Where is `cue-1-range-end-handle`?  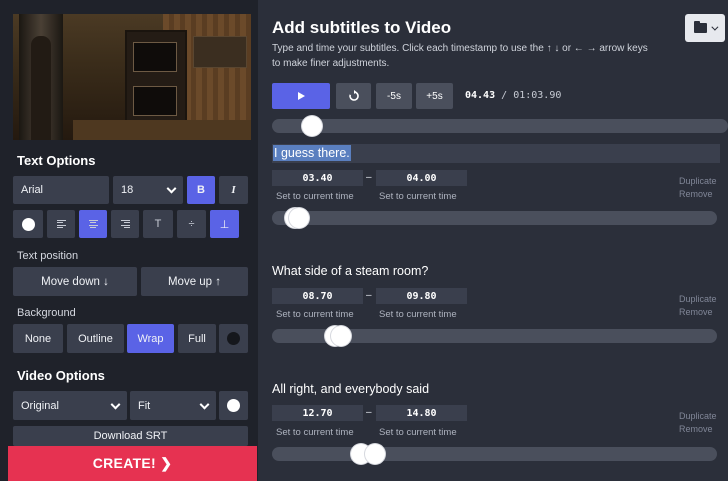
cue-1-range-end-handle is located at coordinates (299, 218).